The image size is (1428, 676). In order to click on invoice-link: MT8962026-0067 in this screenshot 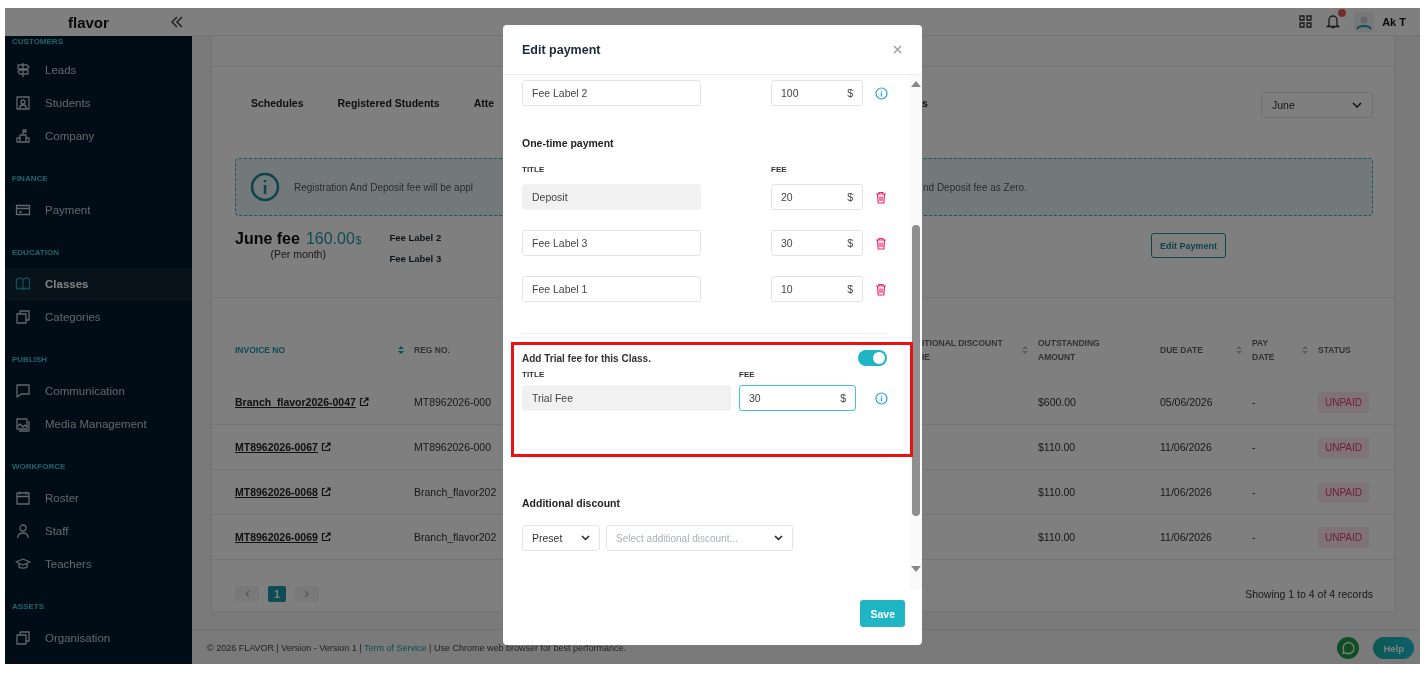, I will do `click(276, 447)`.